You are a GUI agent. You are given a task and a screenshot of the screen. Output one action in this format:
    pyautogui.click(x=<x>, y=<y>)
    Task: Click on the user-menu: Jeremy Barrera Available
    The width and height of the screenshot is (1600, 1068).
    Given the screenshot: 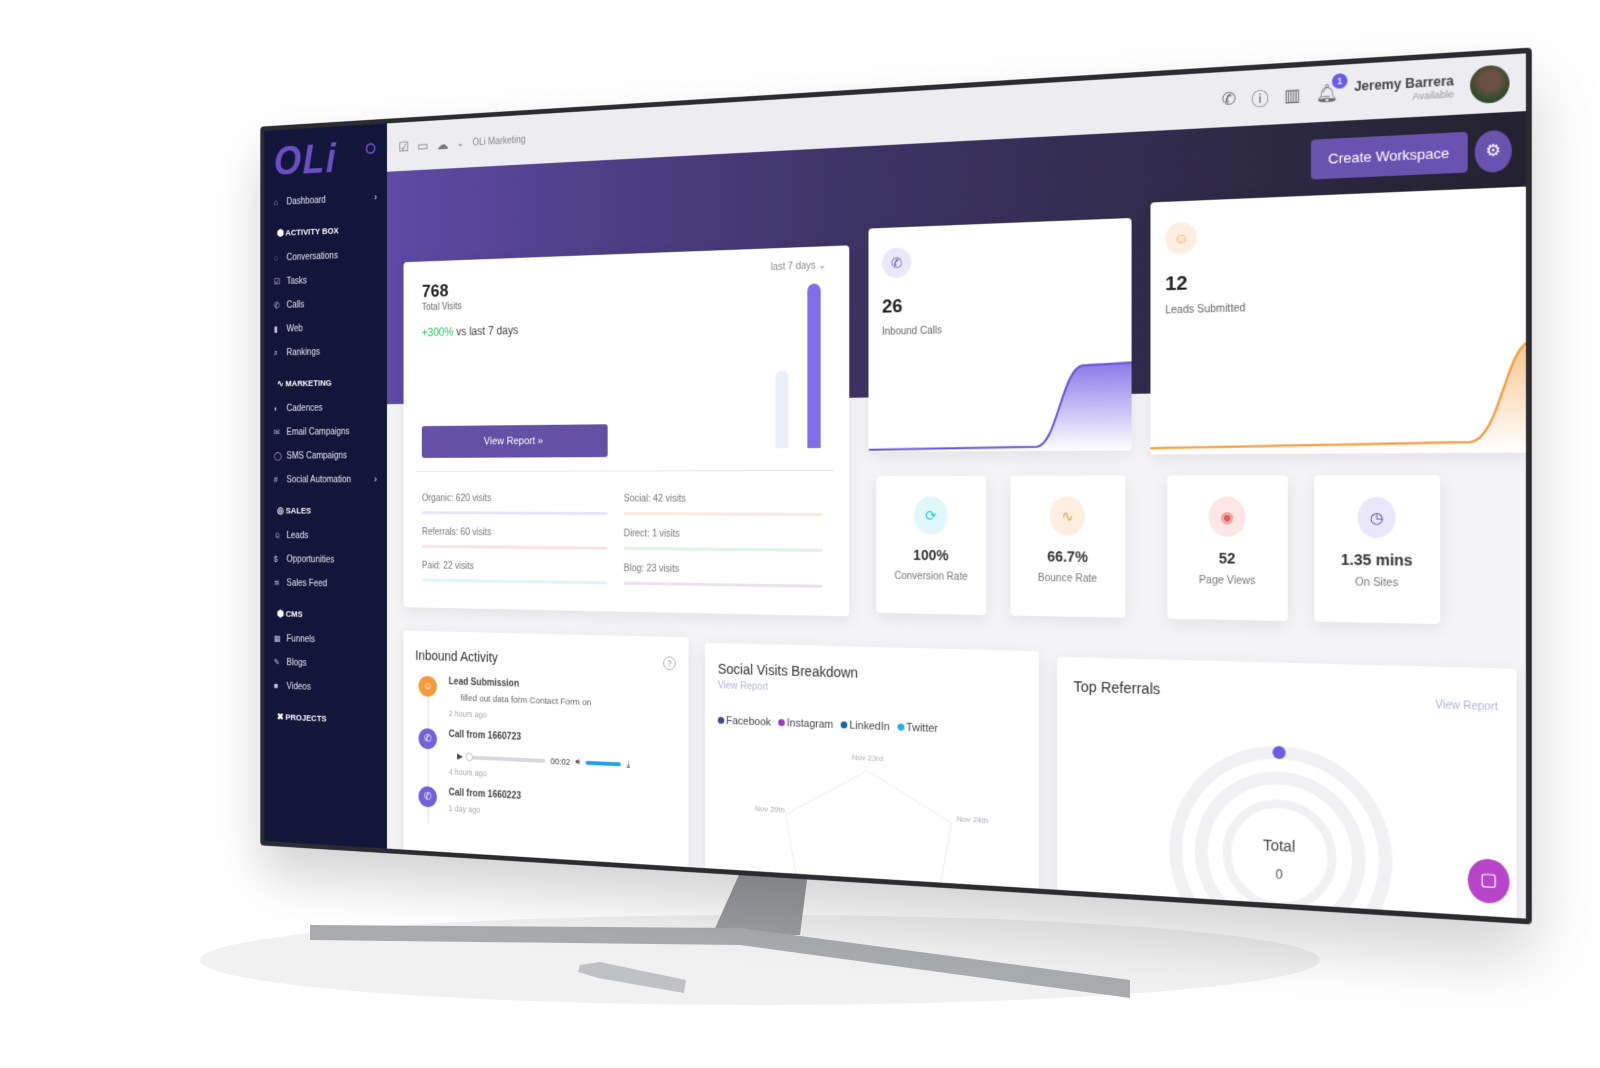 What is the action you would take?
    pyautogui.click(x=1404, y=89)
    